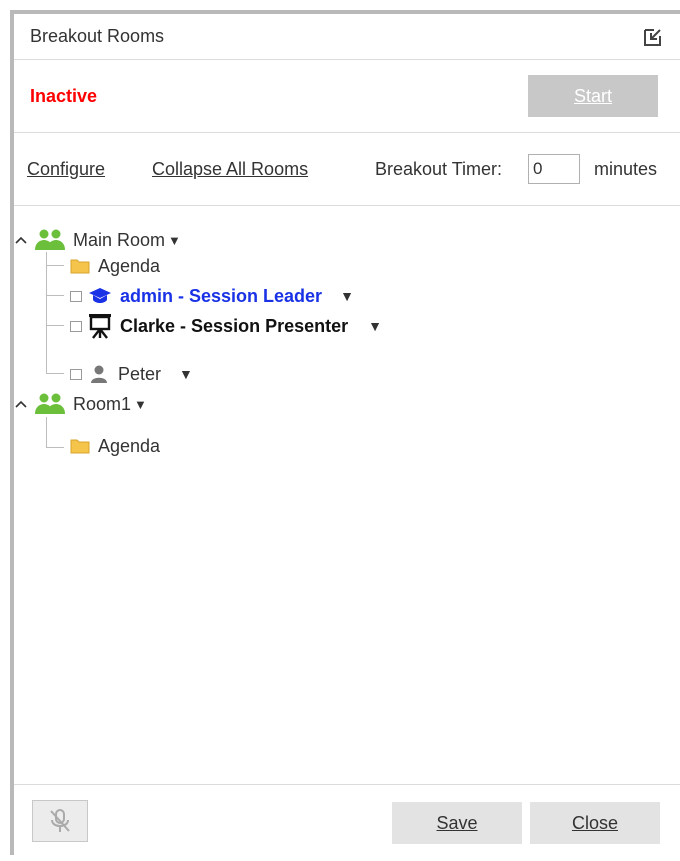 This screenshot has height=861, width=680. What do you see at coordinates (140, 373) in the screenshot?
I see `participant-name: Peter` at bounding box center [140, 373].